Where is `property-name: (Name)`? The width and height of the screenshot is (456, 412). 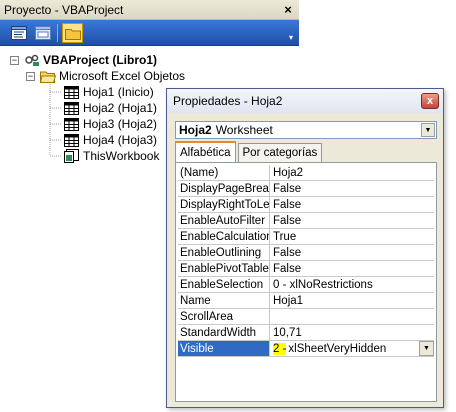
property-name: (Name) is located at coordinates (224, 172).